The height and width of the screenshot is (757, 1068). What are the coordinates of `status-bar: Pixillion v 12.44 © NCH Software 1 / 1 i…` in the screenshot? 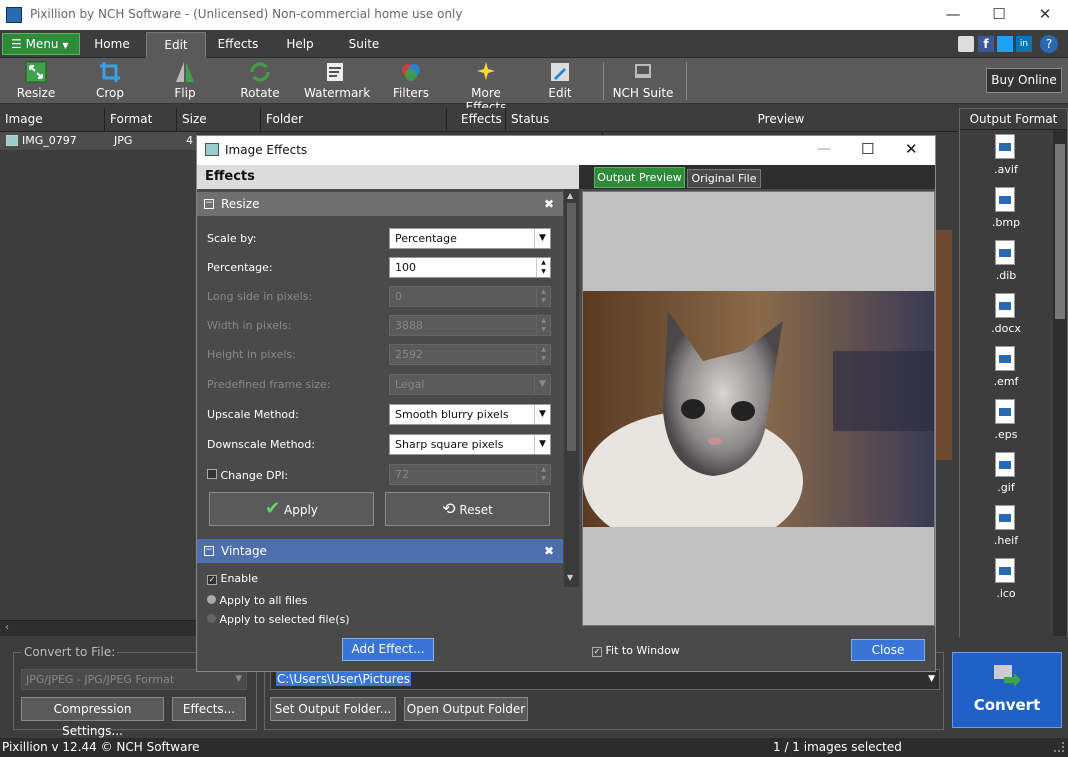 It's located at (534, 747).